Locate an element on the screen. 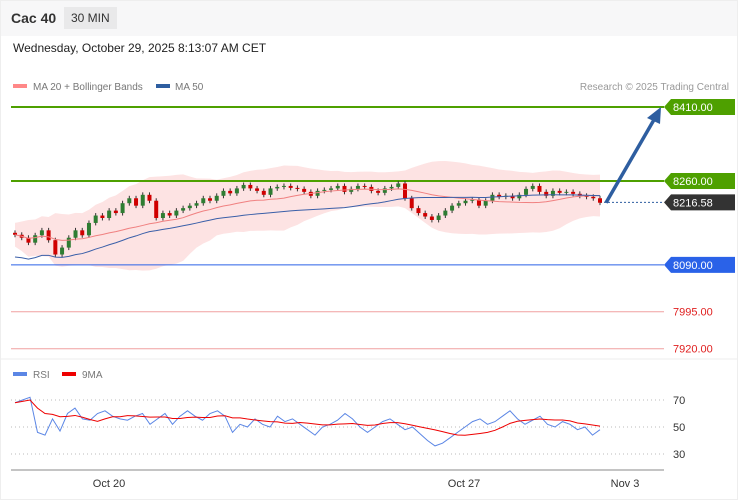 This screenshot has width=738, height=500. rsi-line is located at coordinates (307, 421).